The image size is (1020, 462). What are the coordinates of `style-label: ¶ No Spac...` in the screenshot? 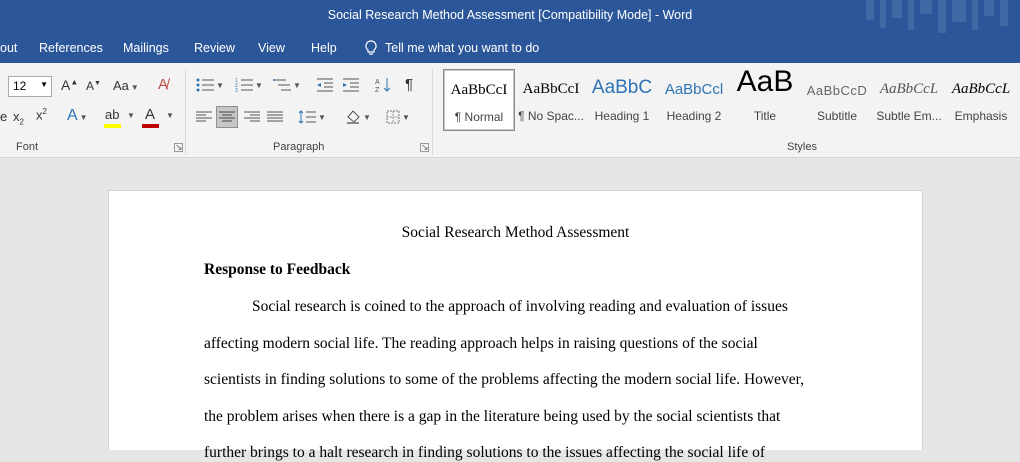 It's located at (551, 116).